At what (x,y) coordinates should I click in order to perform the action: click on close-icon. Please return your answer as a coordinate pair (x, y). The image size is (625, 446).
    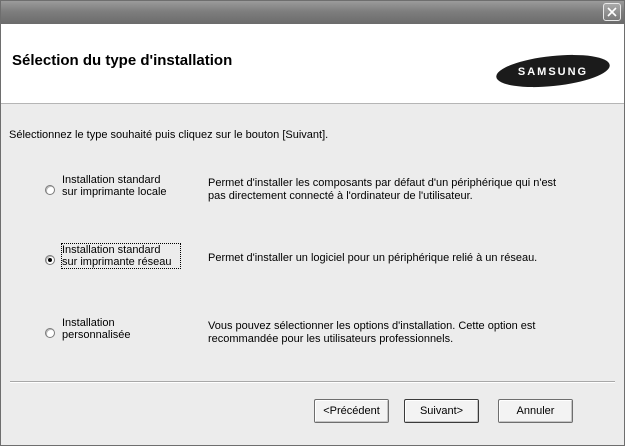
    Looking at the image, I should click on (612, 12).